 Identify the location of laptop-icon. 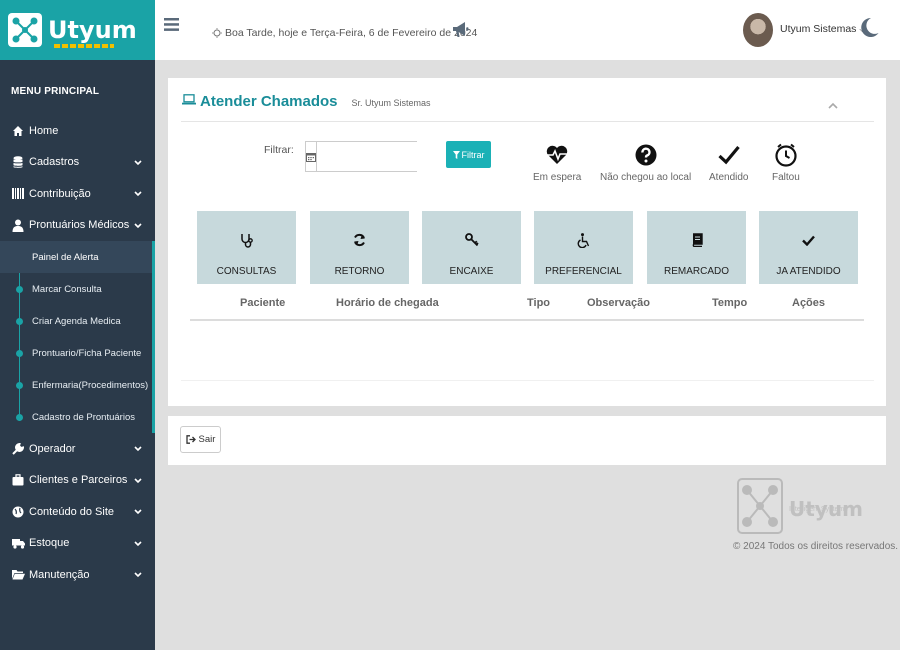
(189, 101).